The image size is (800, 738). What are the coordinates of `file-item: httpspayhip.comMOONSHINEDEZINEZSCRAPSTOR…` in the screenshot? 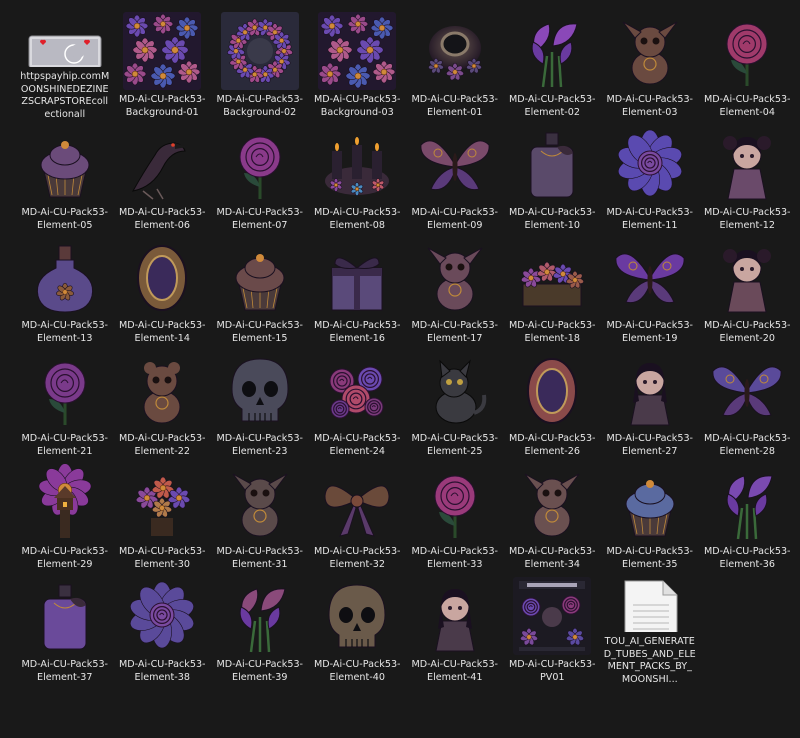 It's located at (65, 64).